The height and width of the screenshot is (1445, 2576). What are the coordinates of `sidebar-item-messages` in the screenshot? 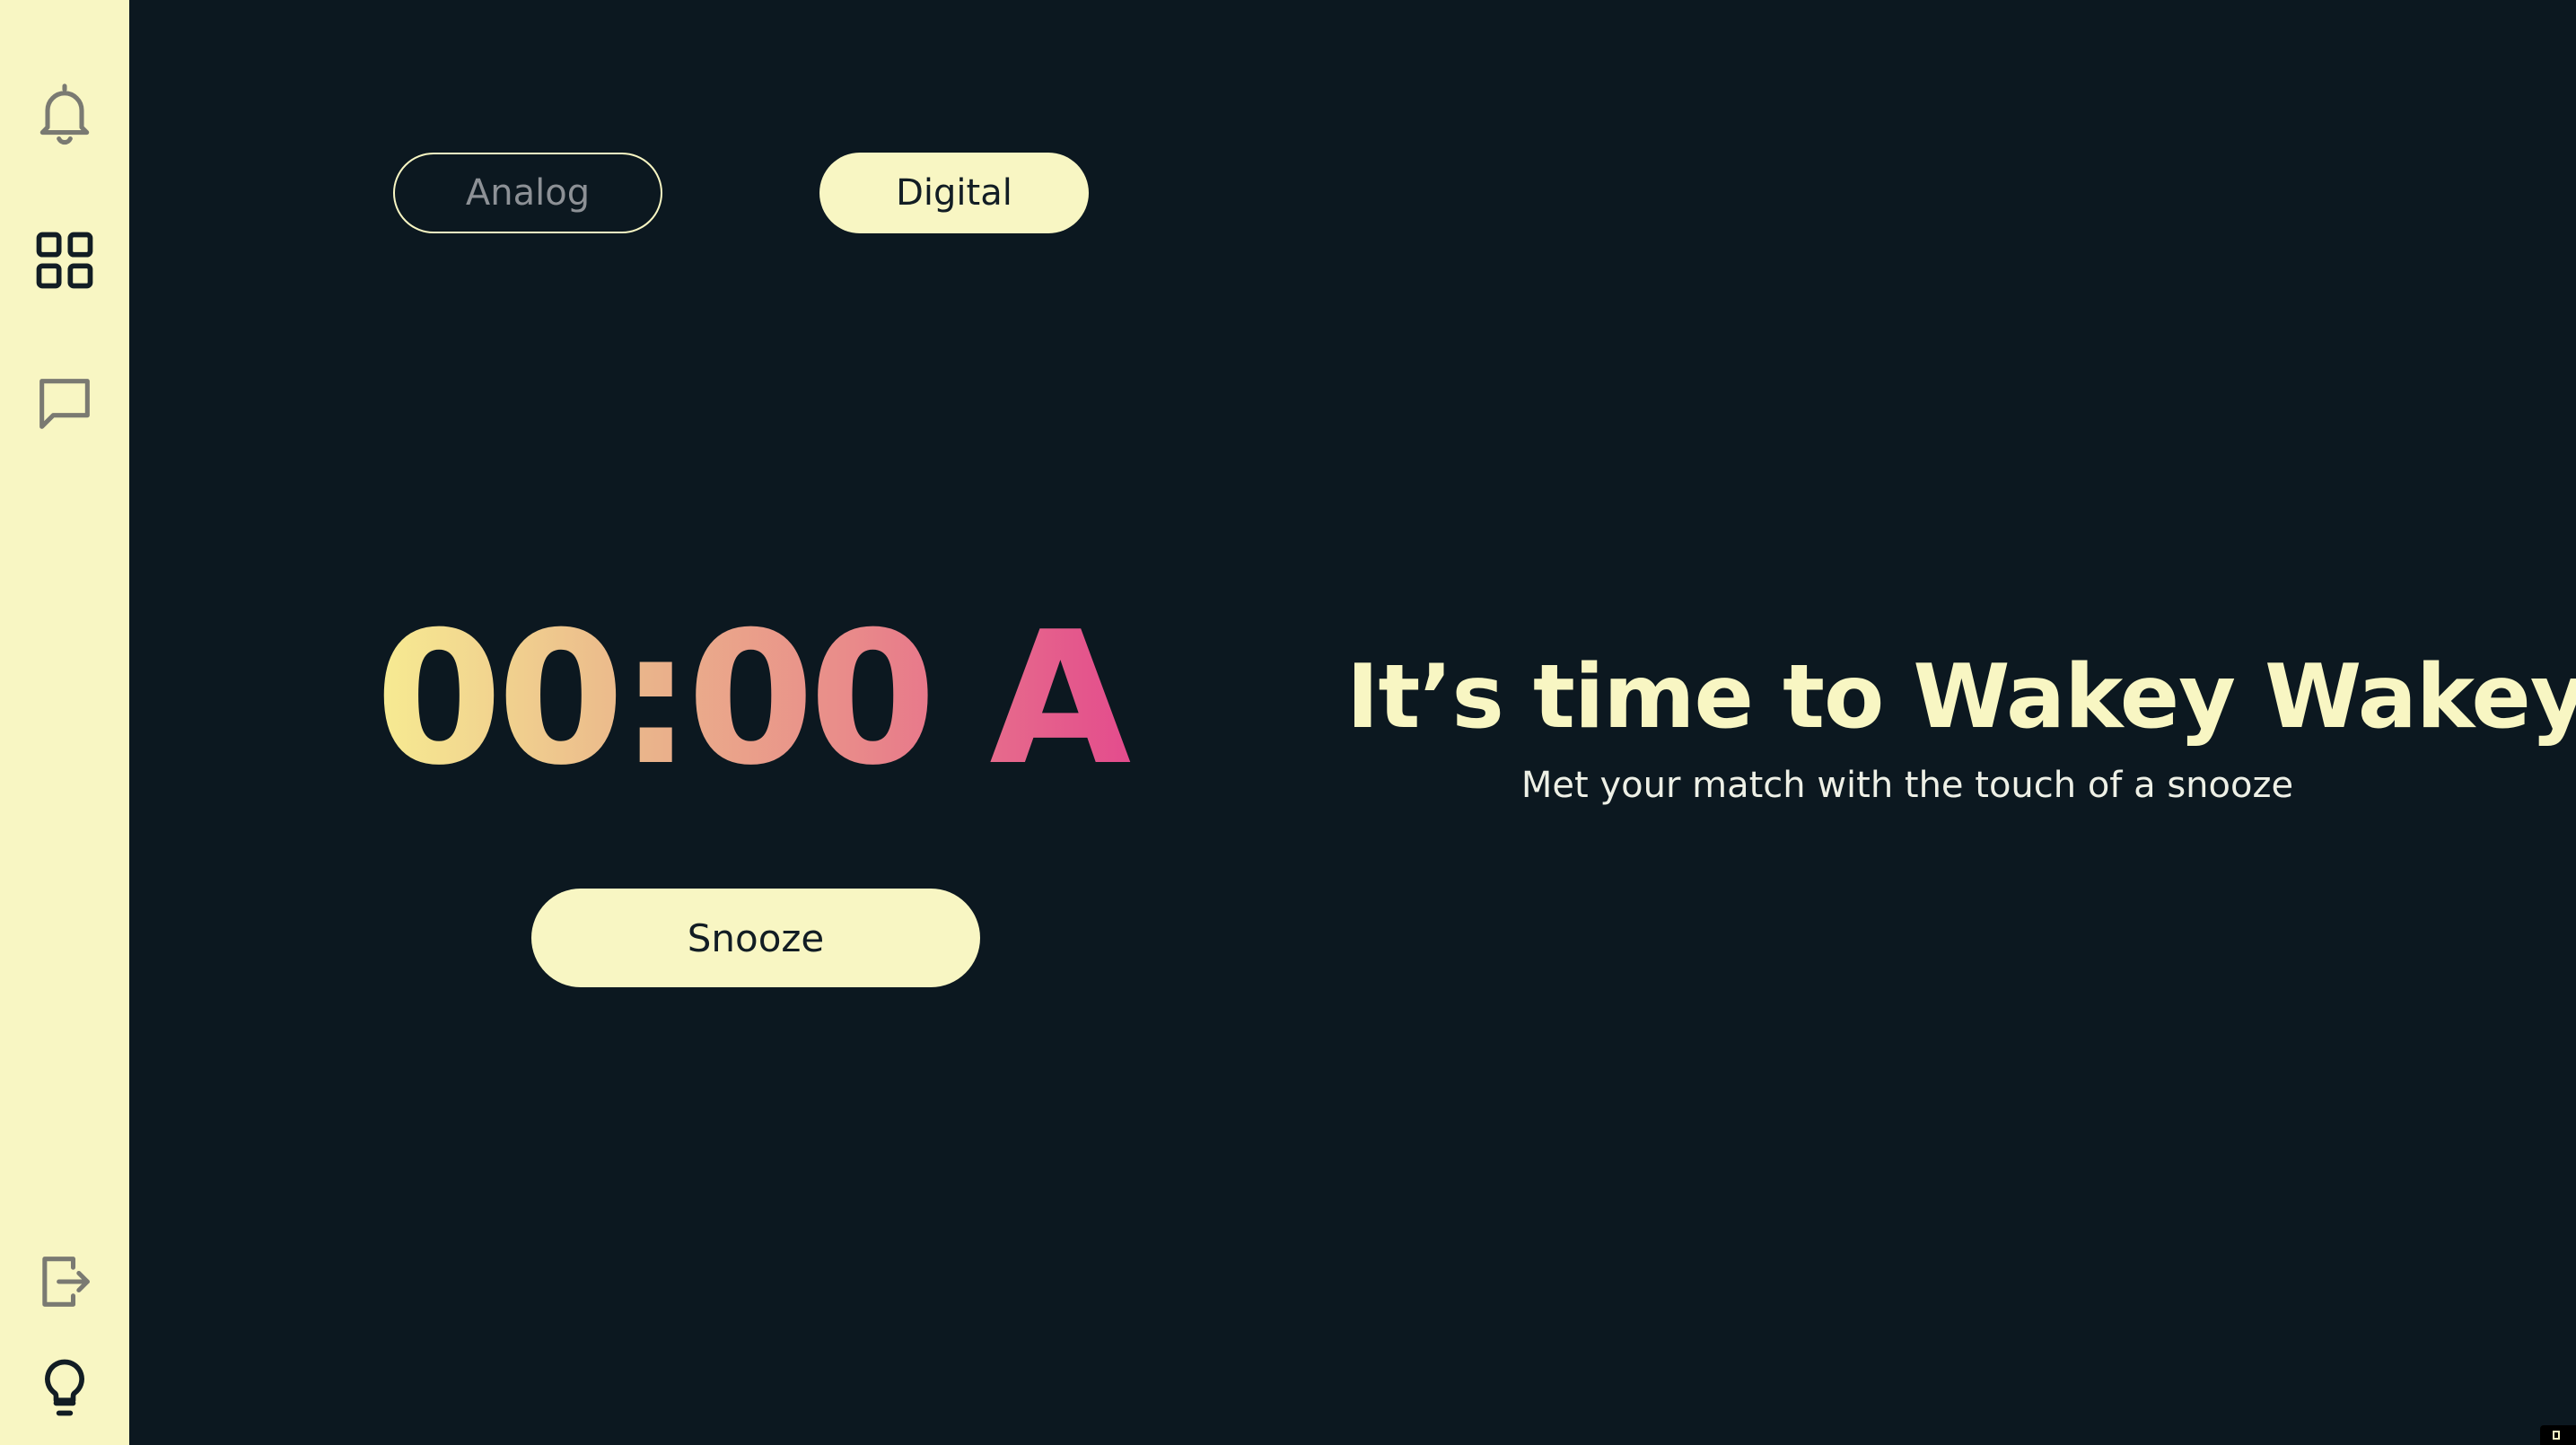 It's located at (65, 404).